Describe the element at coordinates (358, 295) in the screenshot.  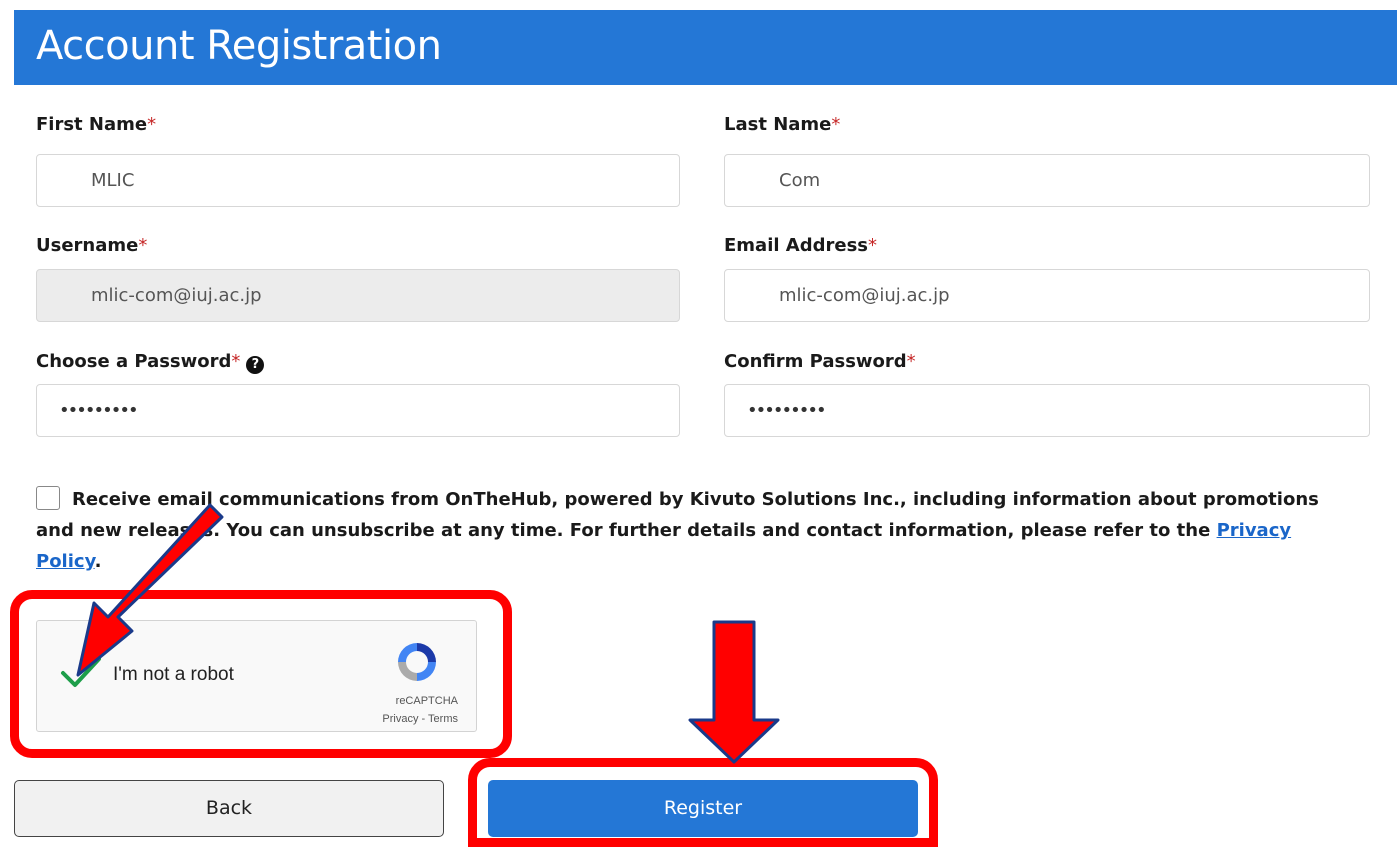
I see `username-field: mlic-com@iuj.ac.jp` at that location.